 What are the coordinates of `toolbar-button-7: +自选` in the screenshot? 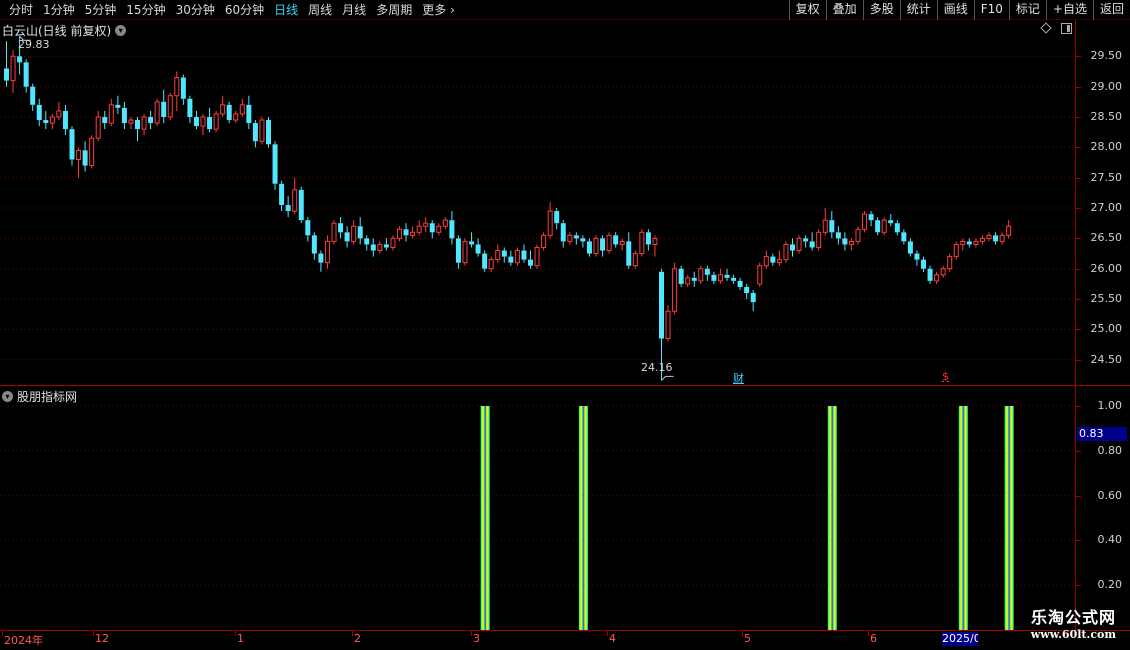 It's located at (1069, 10).